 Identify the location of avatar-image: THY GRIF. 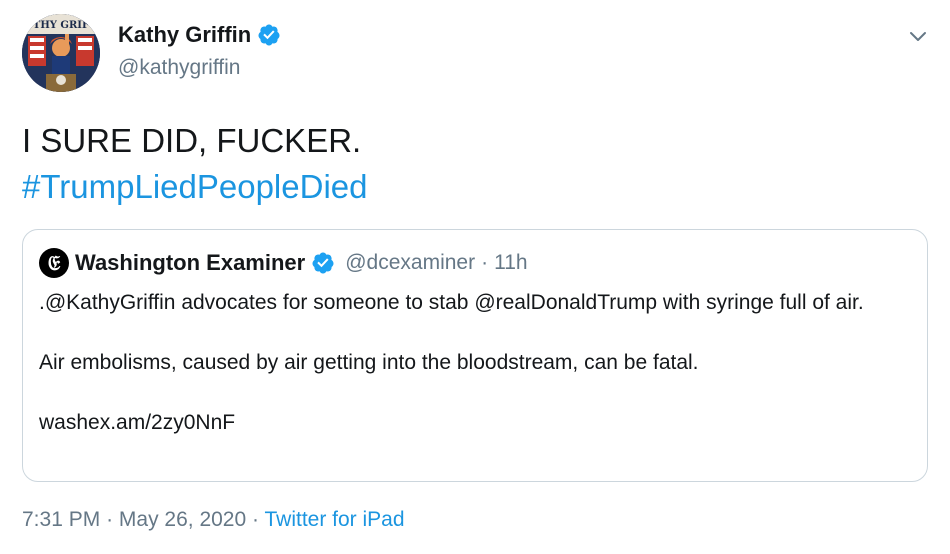
(61, 53).